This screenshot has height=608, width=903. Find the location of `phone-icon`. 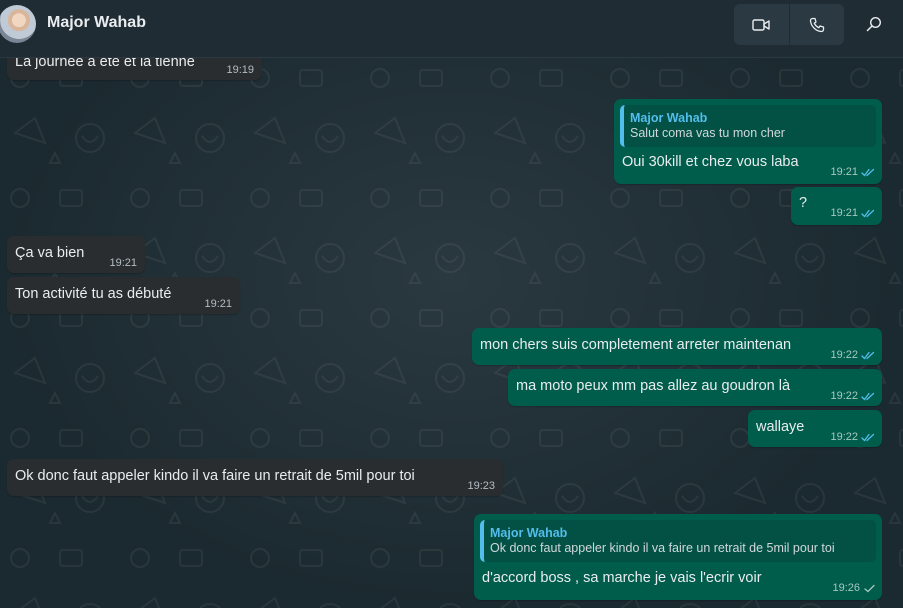

phone-icon is located at coordinates (816, 24).